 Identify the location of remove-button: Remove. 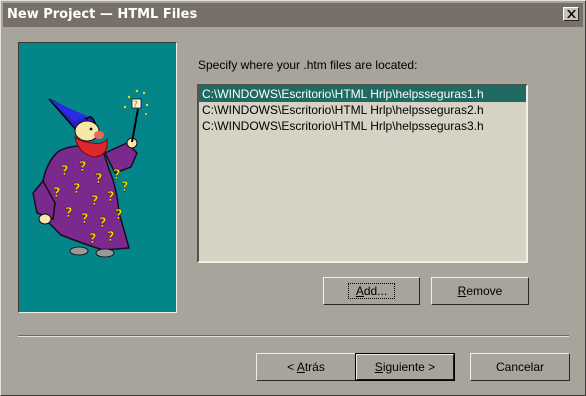
(480, 291).